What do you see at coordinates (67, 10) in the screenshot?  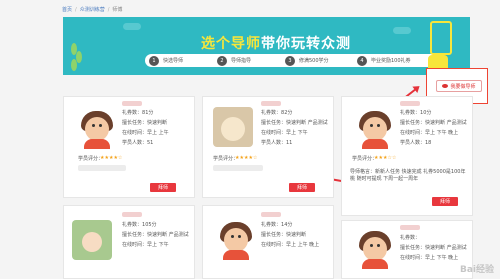 I see `breadcrumb-home: 首页` at bounding box center [67, 10].